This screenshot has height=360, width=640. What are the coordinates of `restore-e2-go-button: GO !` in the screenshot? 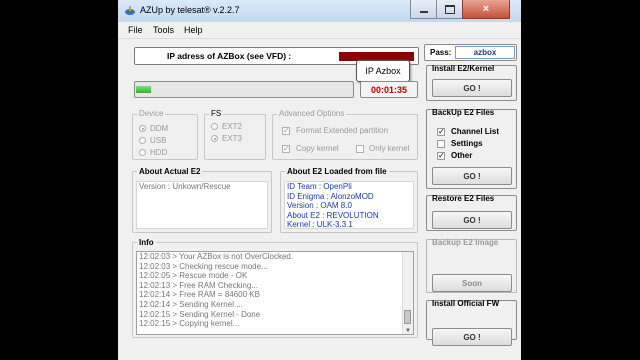 It's located at (472, 220).